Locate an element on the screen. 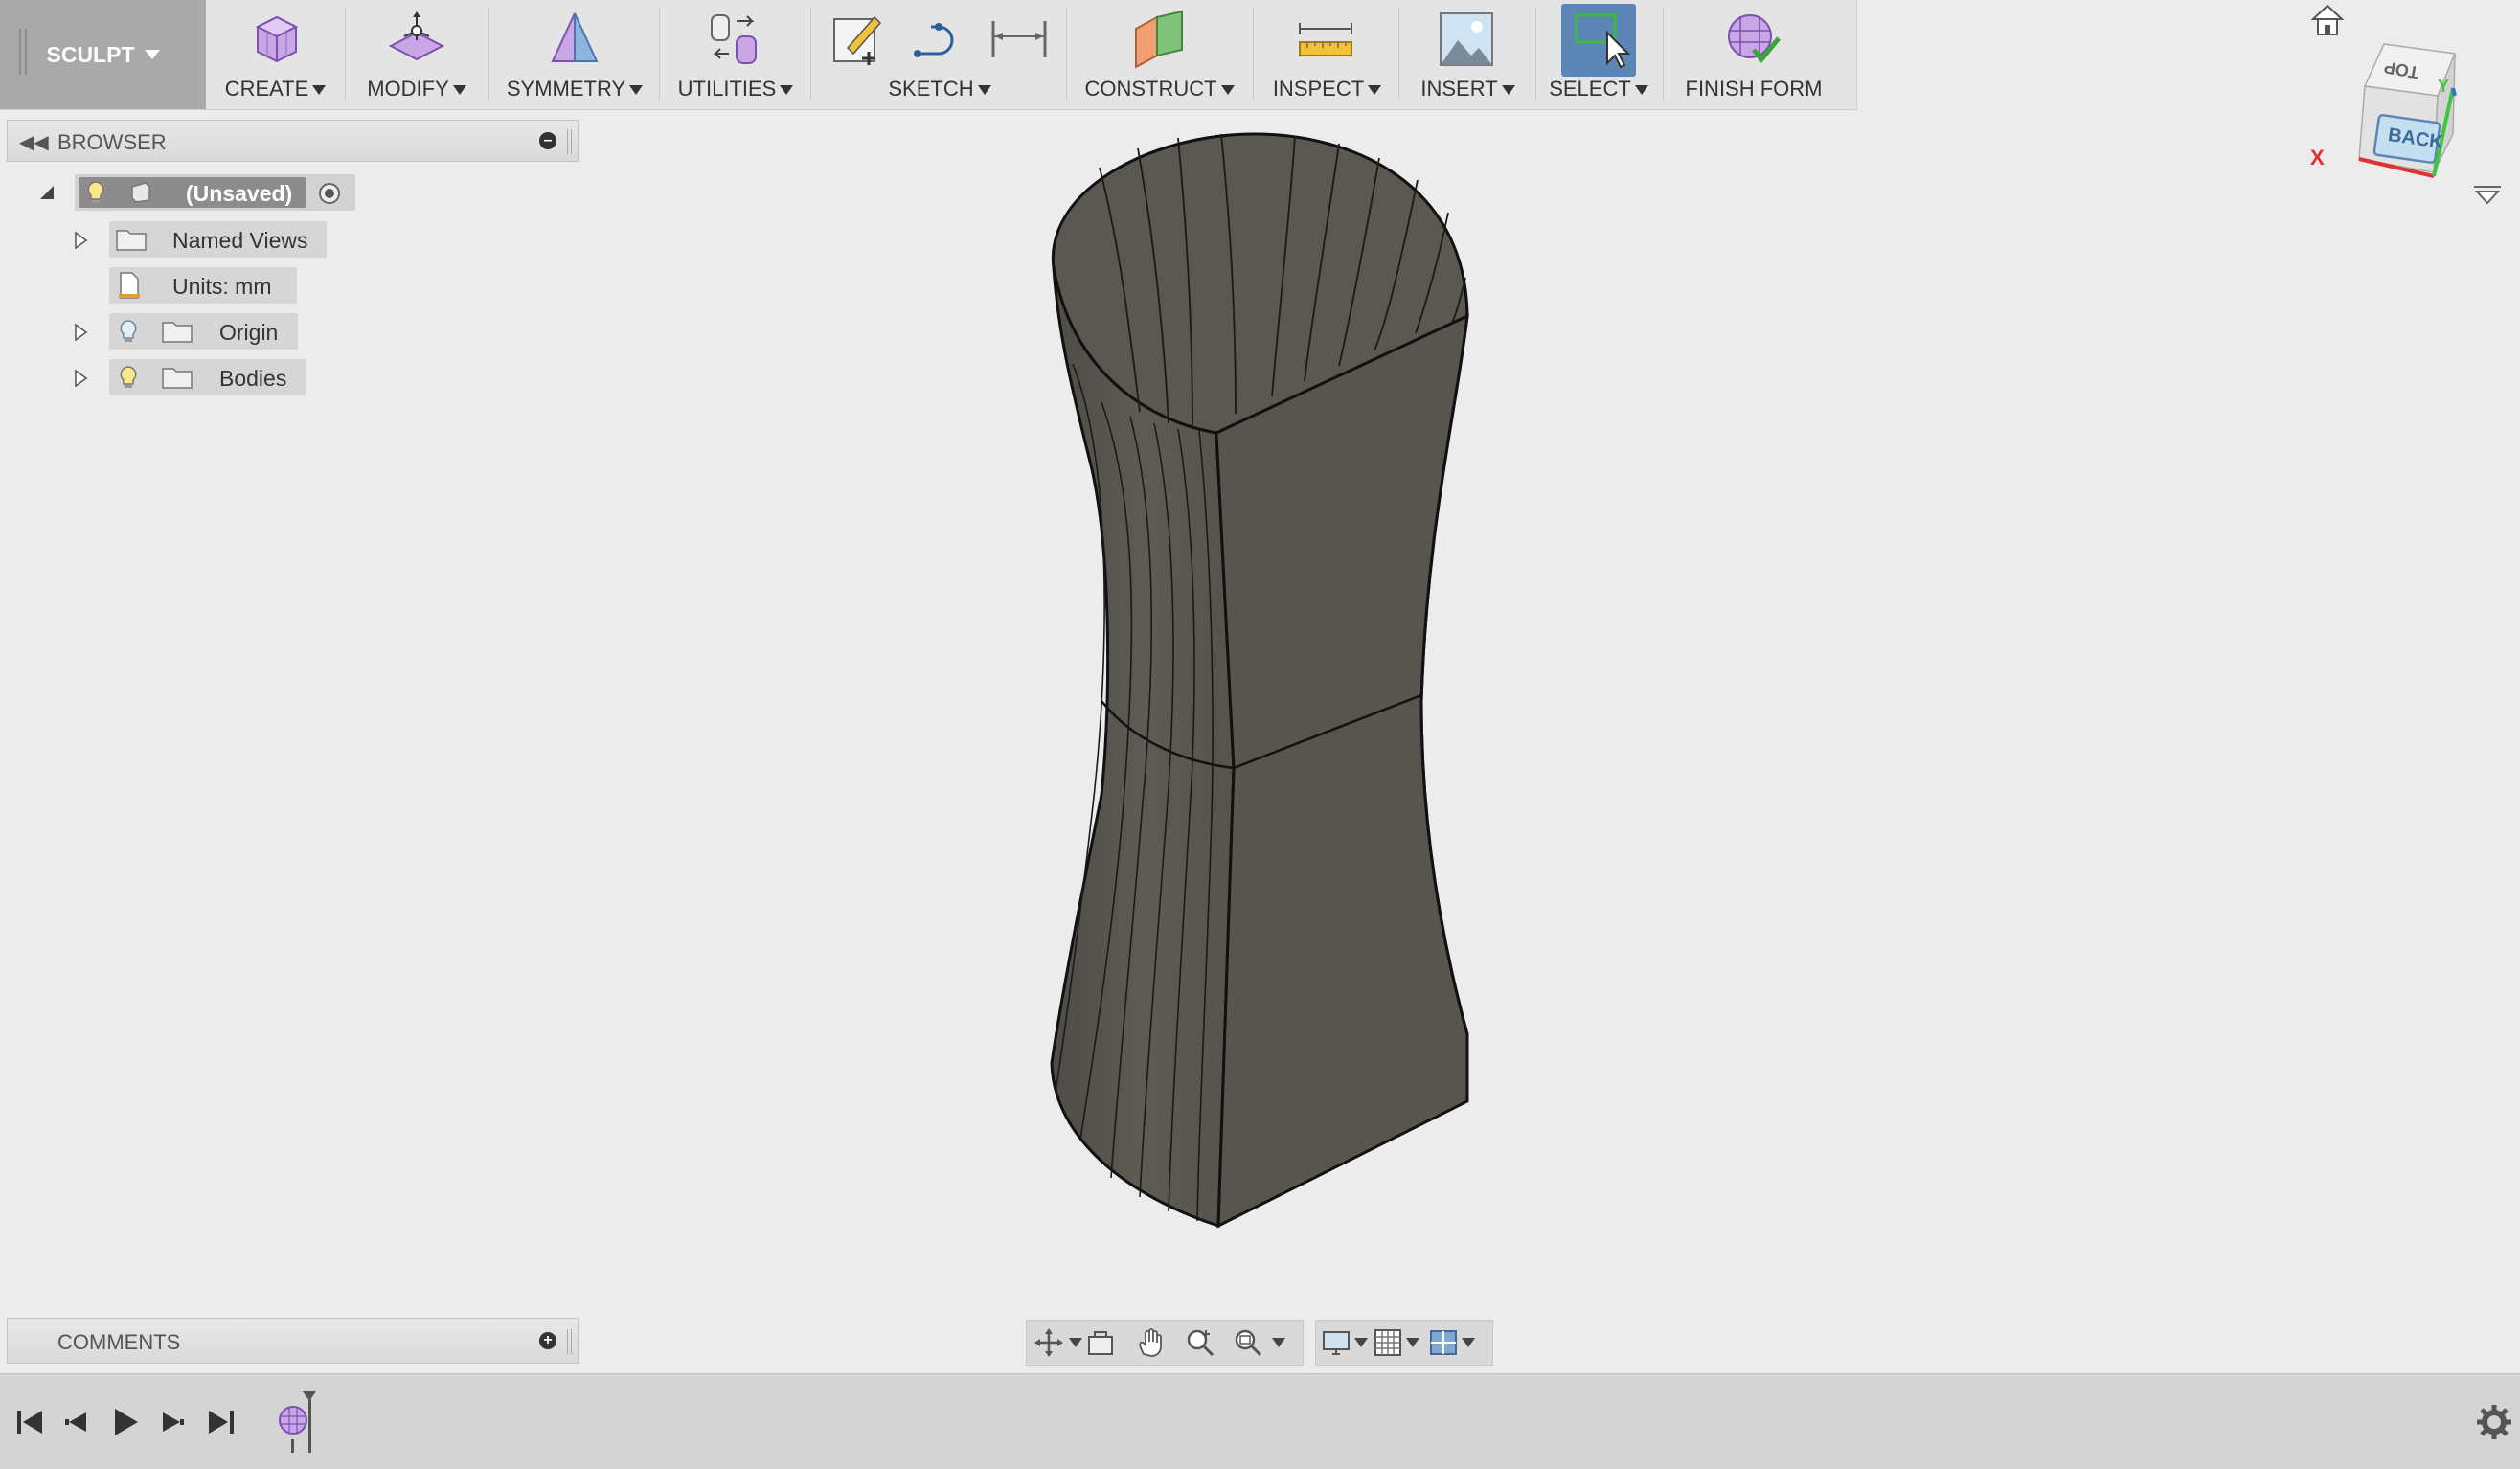  look-at-icon is located at coordinates (1101, 1343).